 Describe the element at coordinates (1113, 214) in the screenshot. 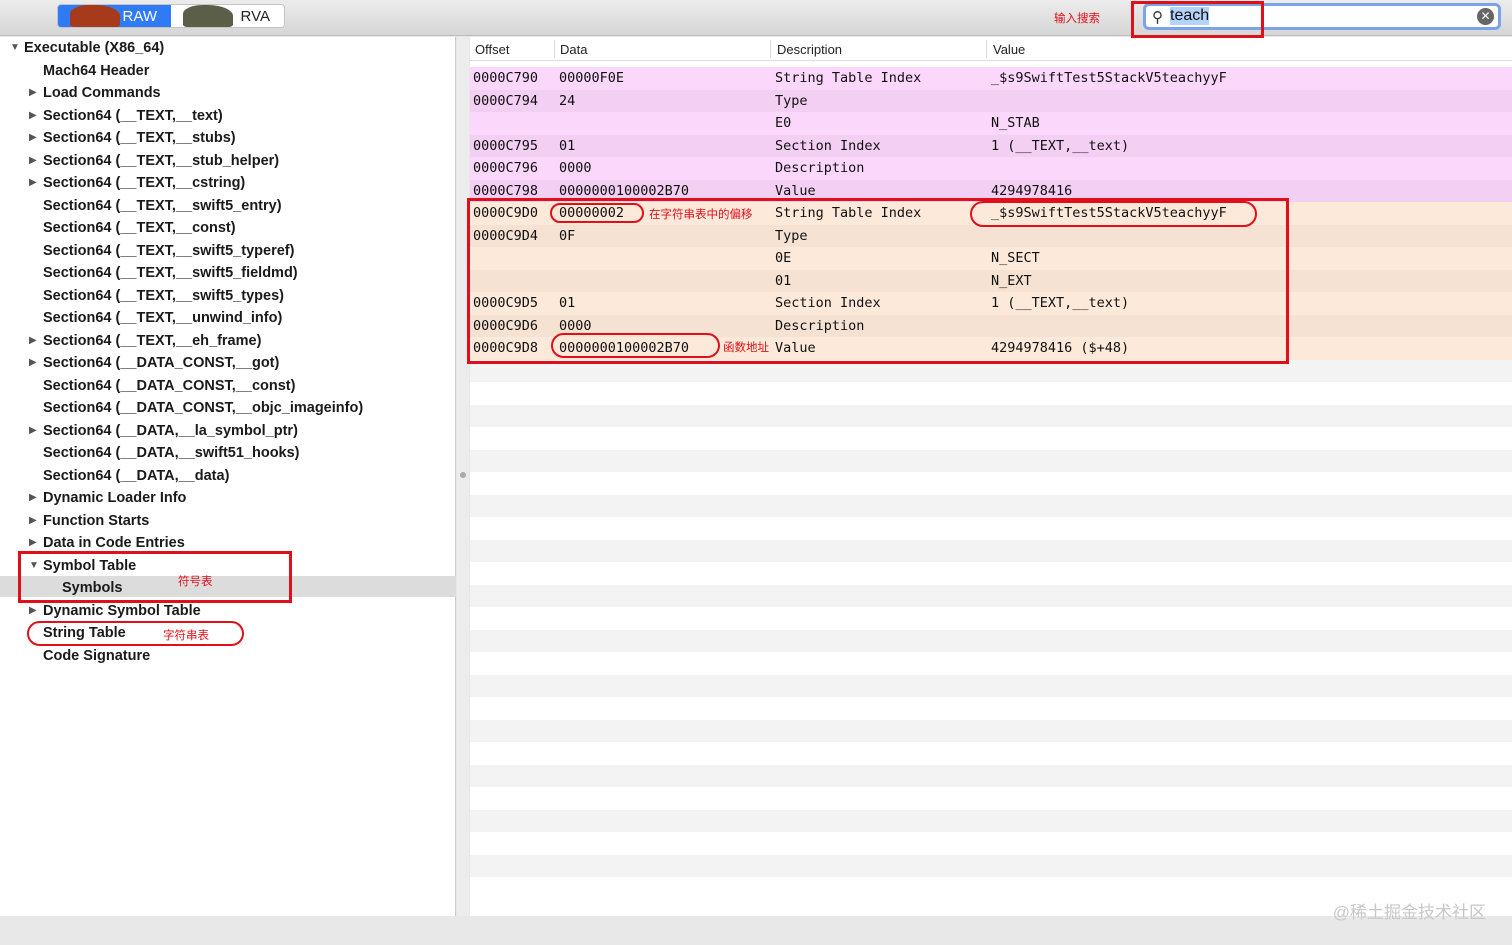

I see `annotation-ellipse-name` at that location.